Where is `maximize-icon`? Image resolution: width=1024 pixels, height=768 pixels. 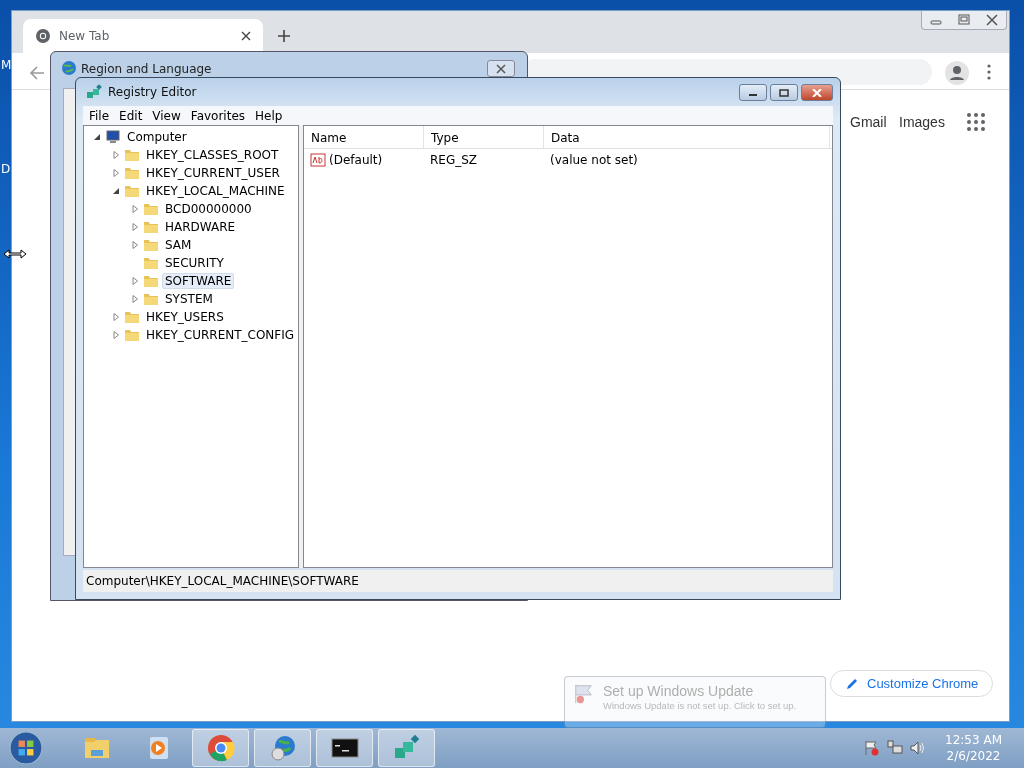 maximize-icon is located at coordinates (784, 92).